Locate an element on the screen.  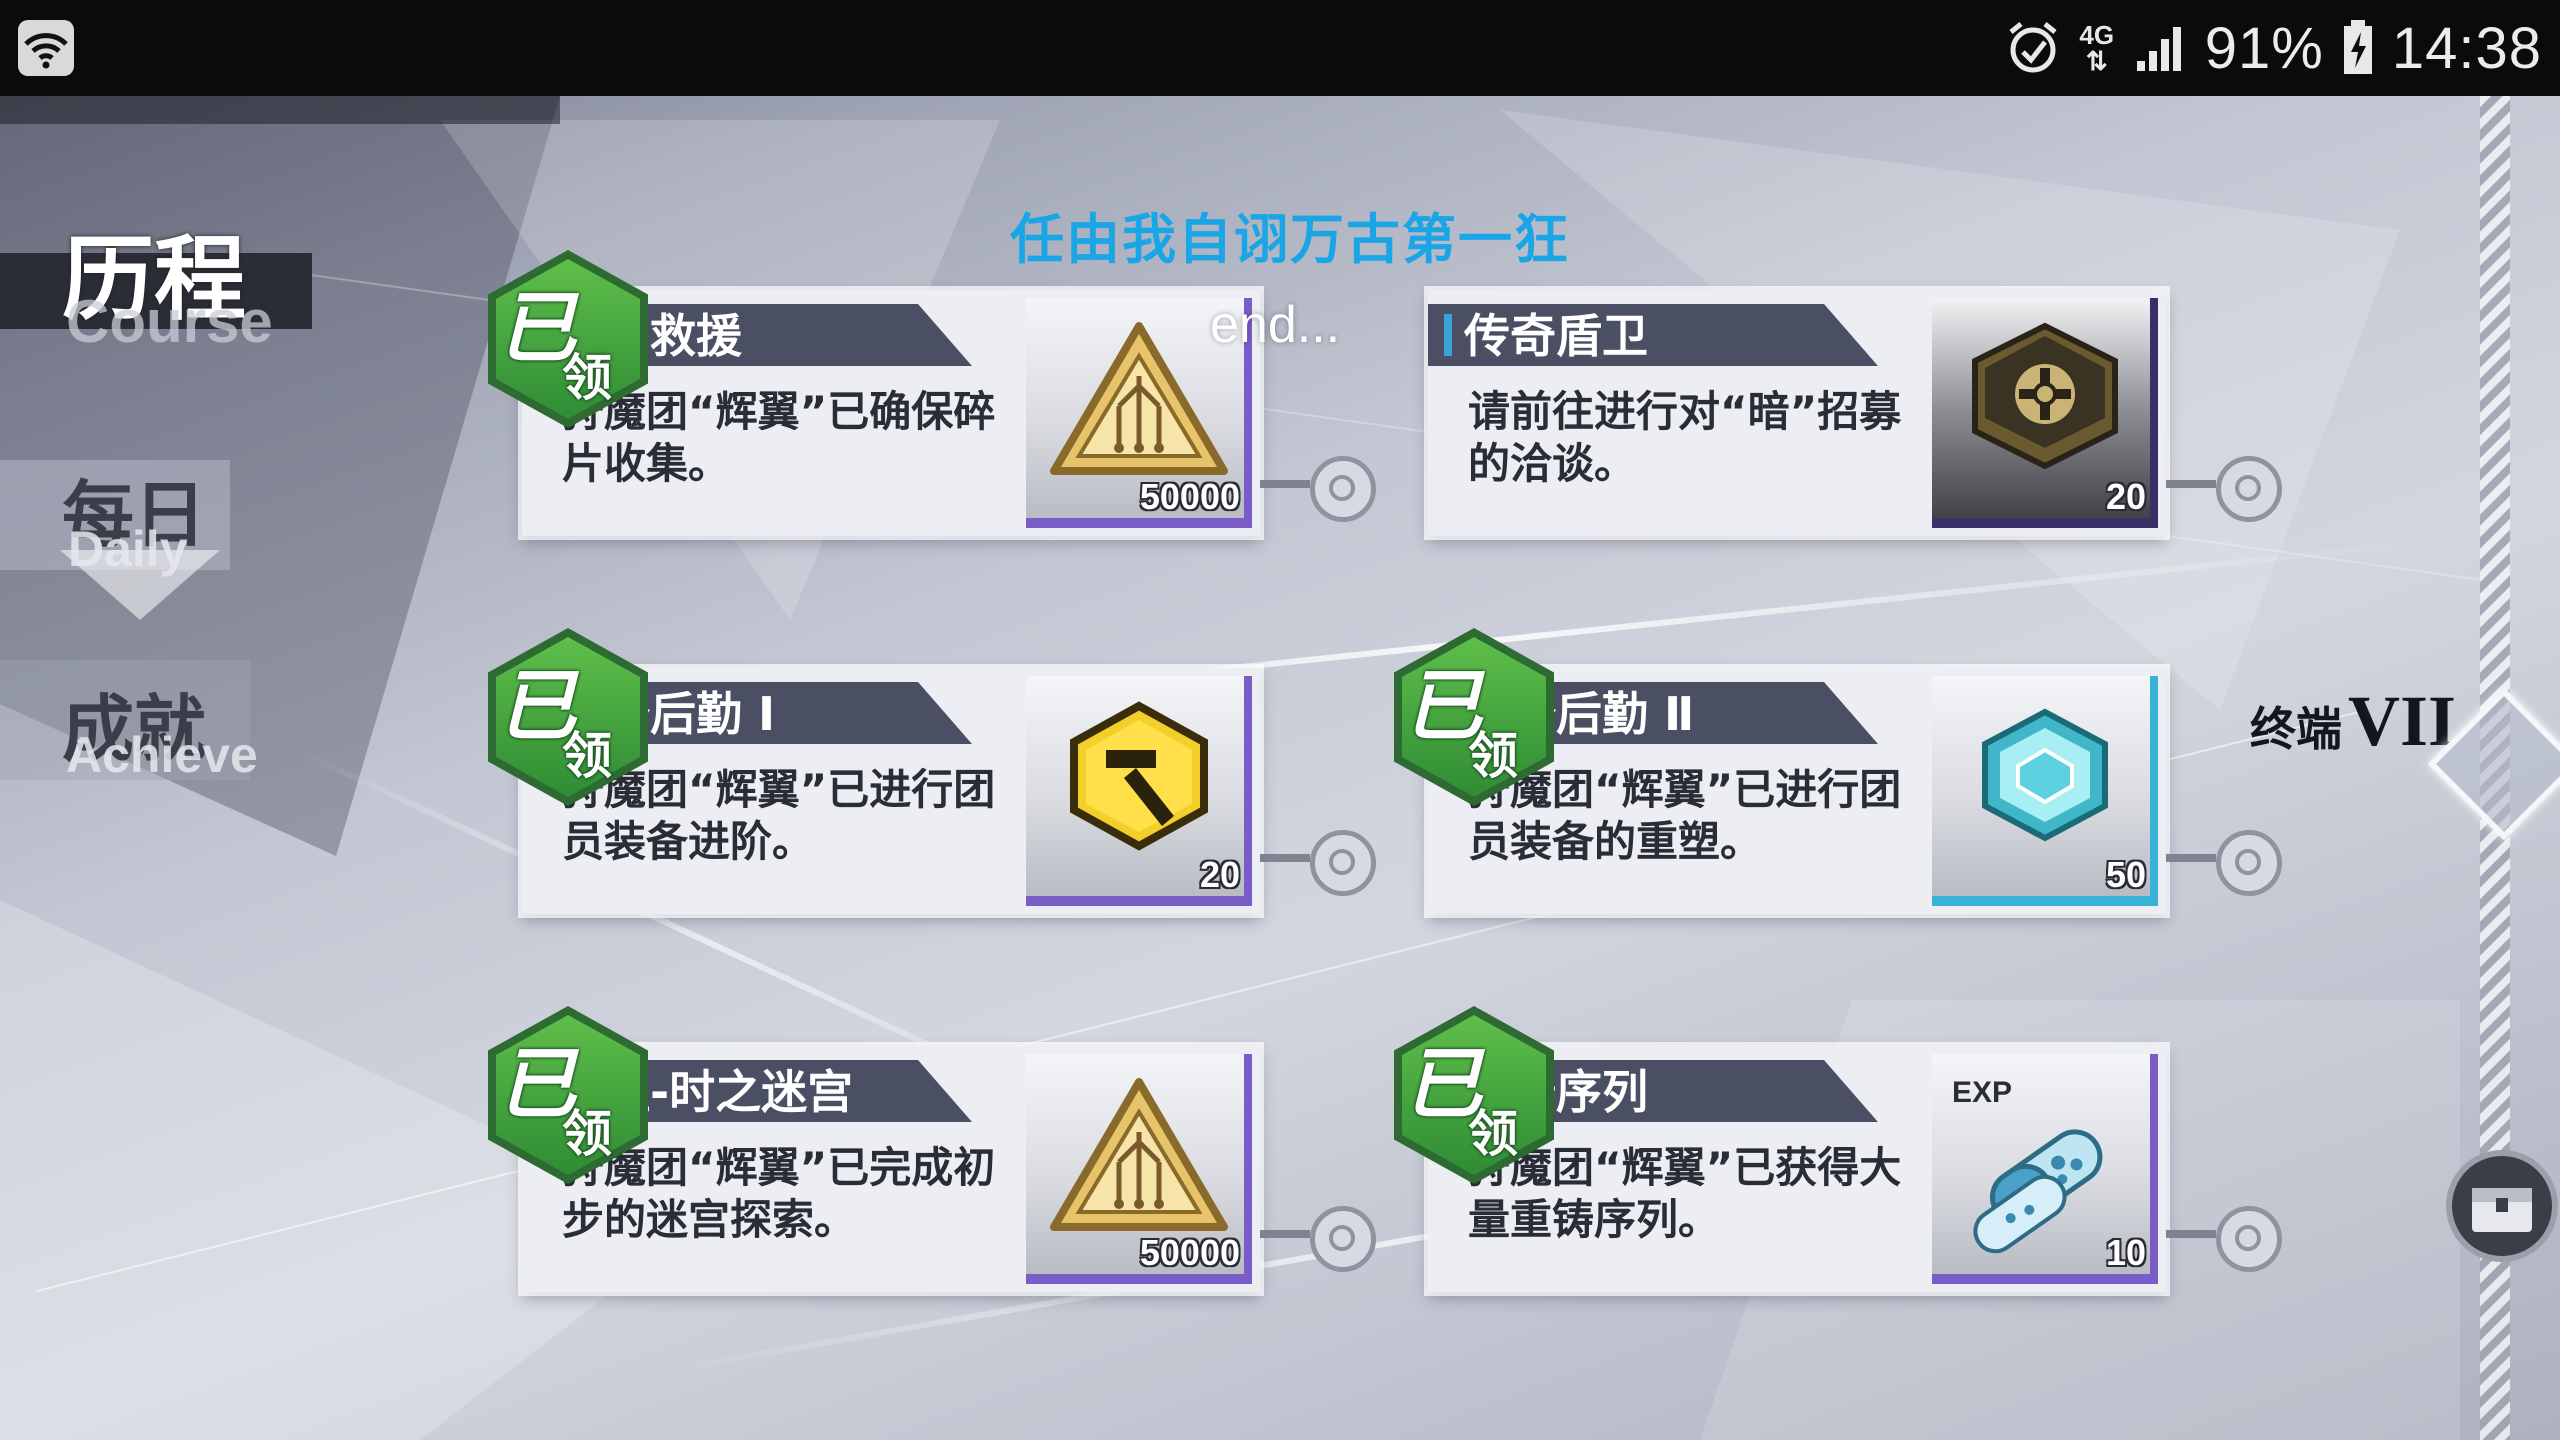
nav-tab-course: 历程 Course is located at coordinates (156, 280).